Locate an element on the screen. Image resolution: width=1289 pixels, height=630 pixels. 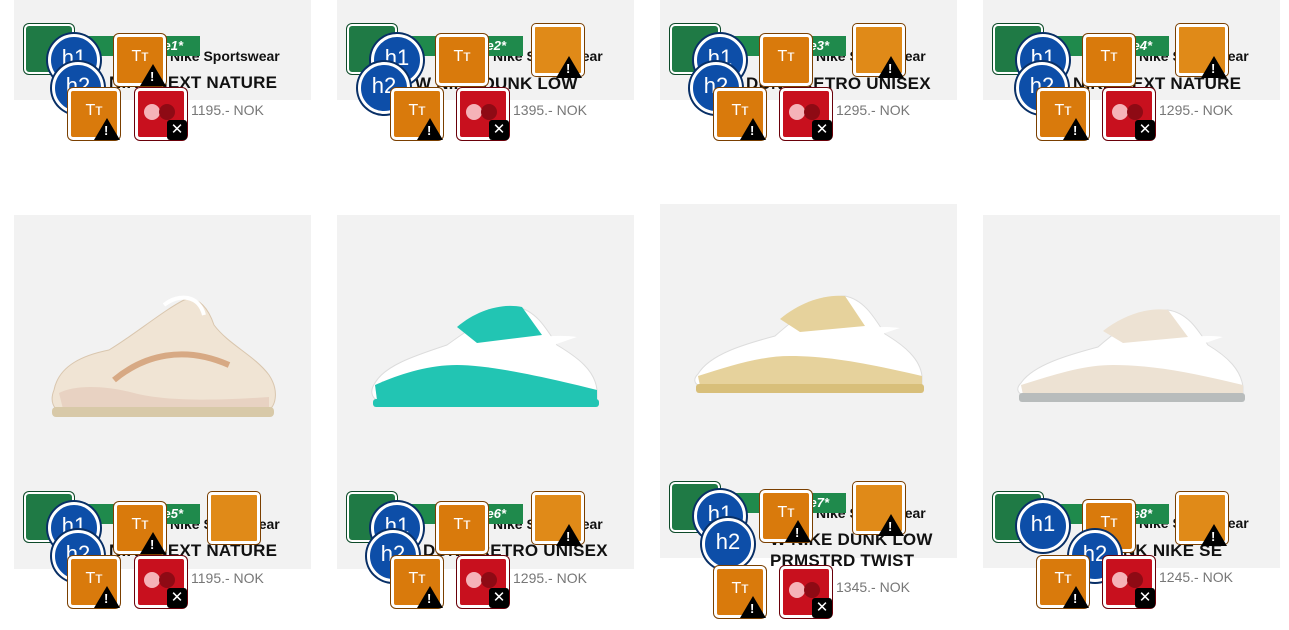
heading-h2-icon: h2 is located at coordinates (728, 544).